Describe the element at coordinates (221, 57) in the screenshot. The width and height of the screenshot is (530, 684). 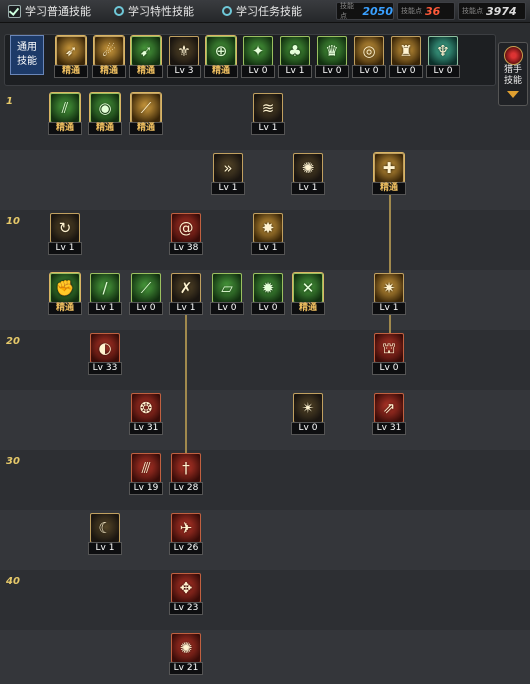
I see `general-skill-crosshair: ⊕ 精通` at that location.